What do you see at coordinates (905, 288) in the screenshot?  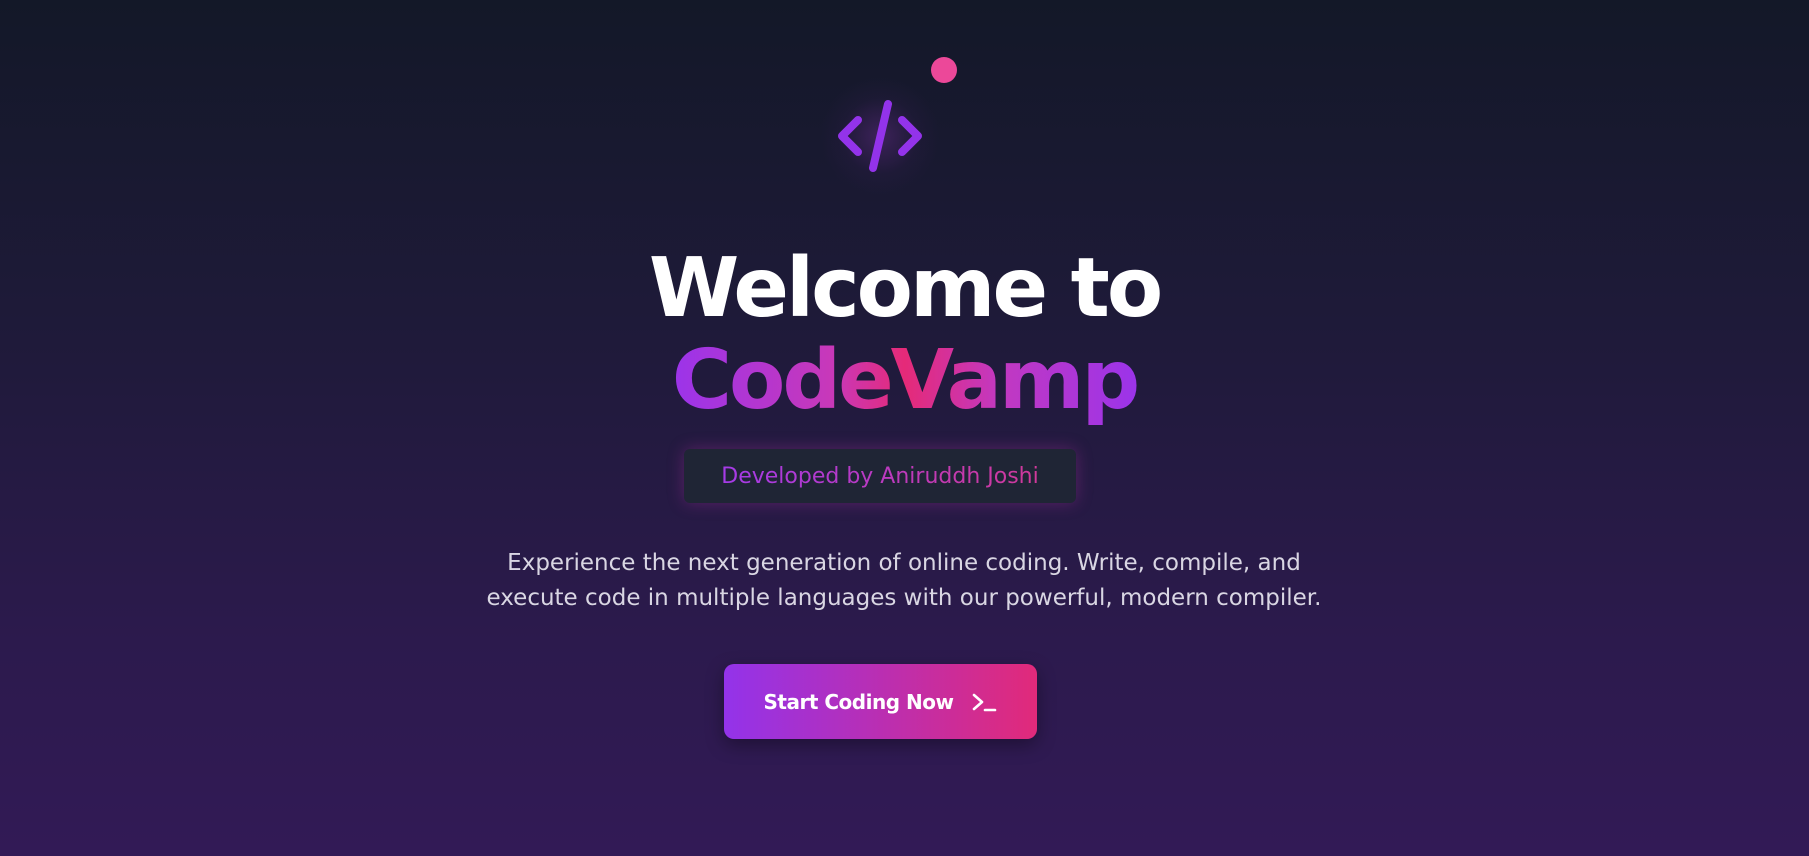 I see `title-welcome: Welcome to` at bounding box center [905, 288].